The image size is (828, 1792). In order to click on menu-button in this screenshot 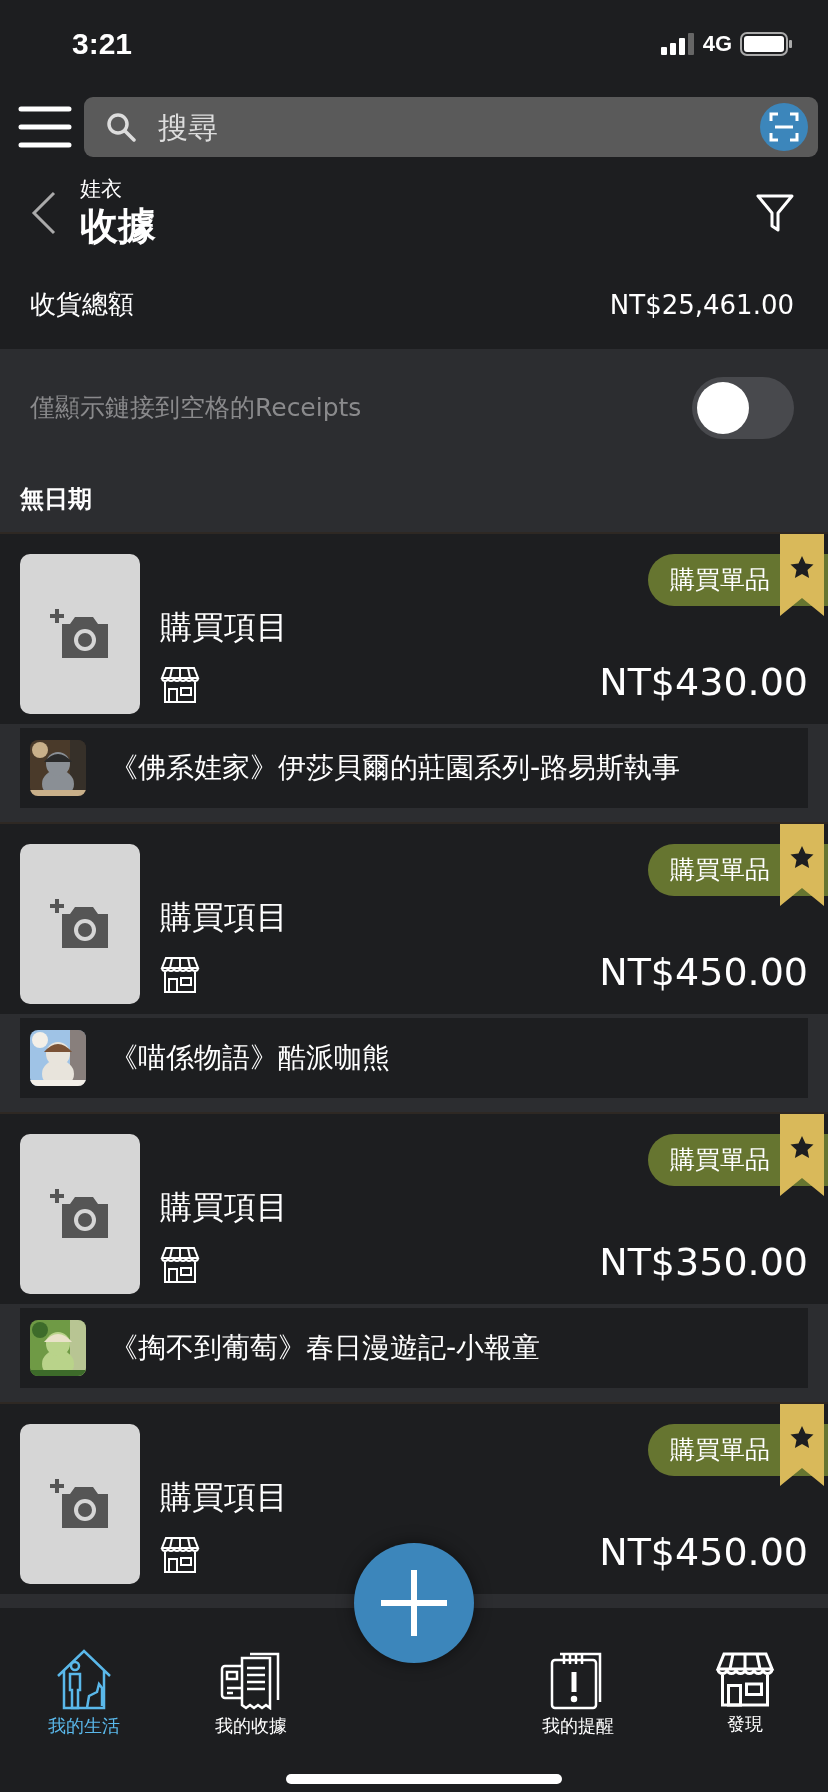, I will do `click(45, 127)`.